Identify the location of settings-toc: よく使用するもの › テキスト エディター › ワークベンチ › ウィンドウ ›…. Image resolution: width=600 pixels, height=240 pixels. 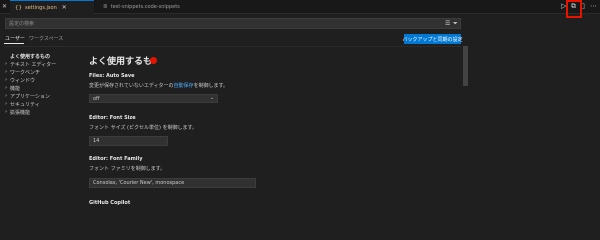
(40, 84).